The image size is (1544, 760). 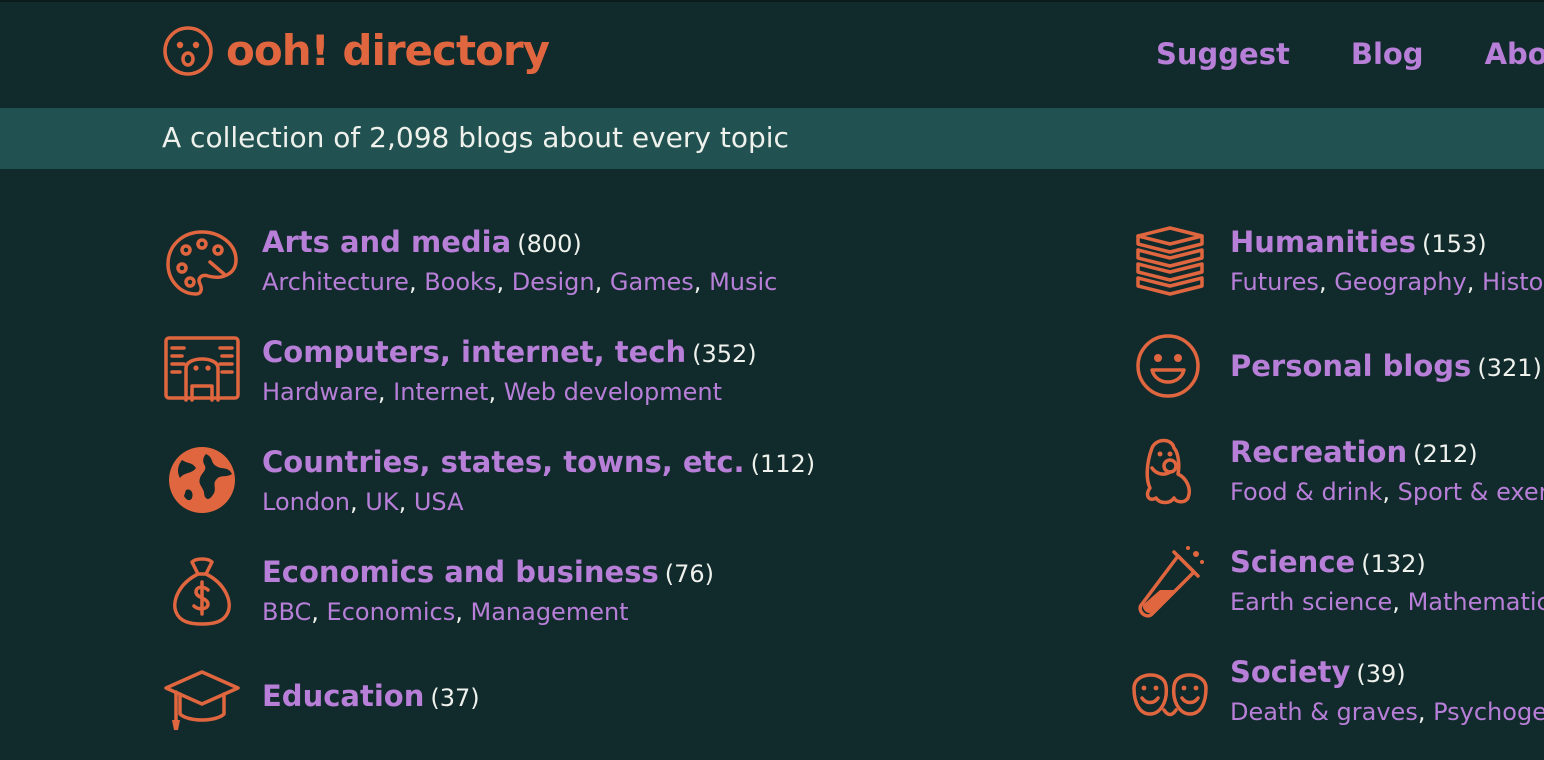 I want to click on subcategory-link: History, so click(x=1513, y=282).